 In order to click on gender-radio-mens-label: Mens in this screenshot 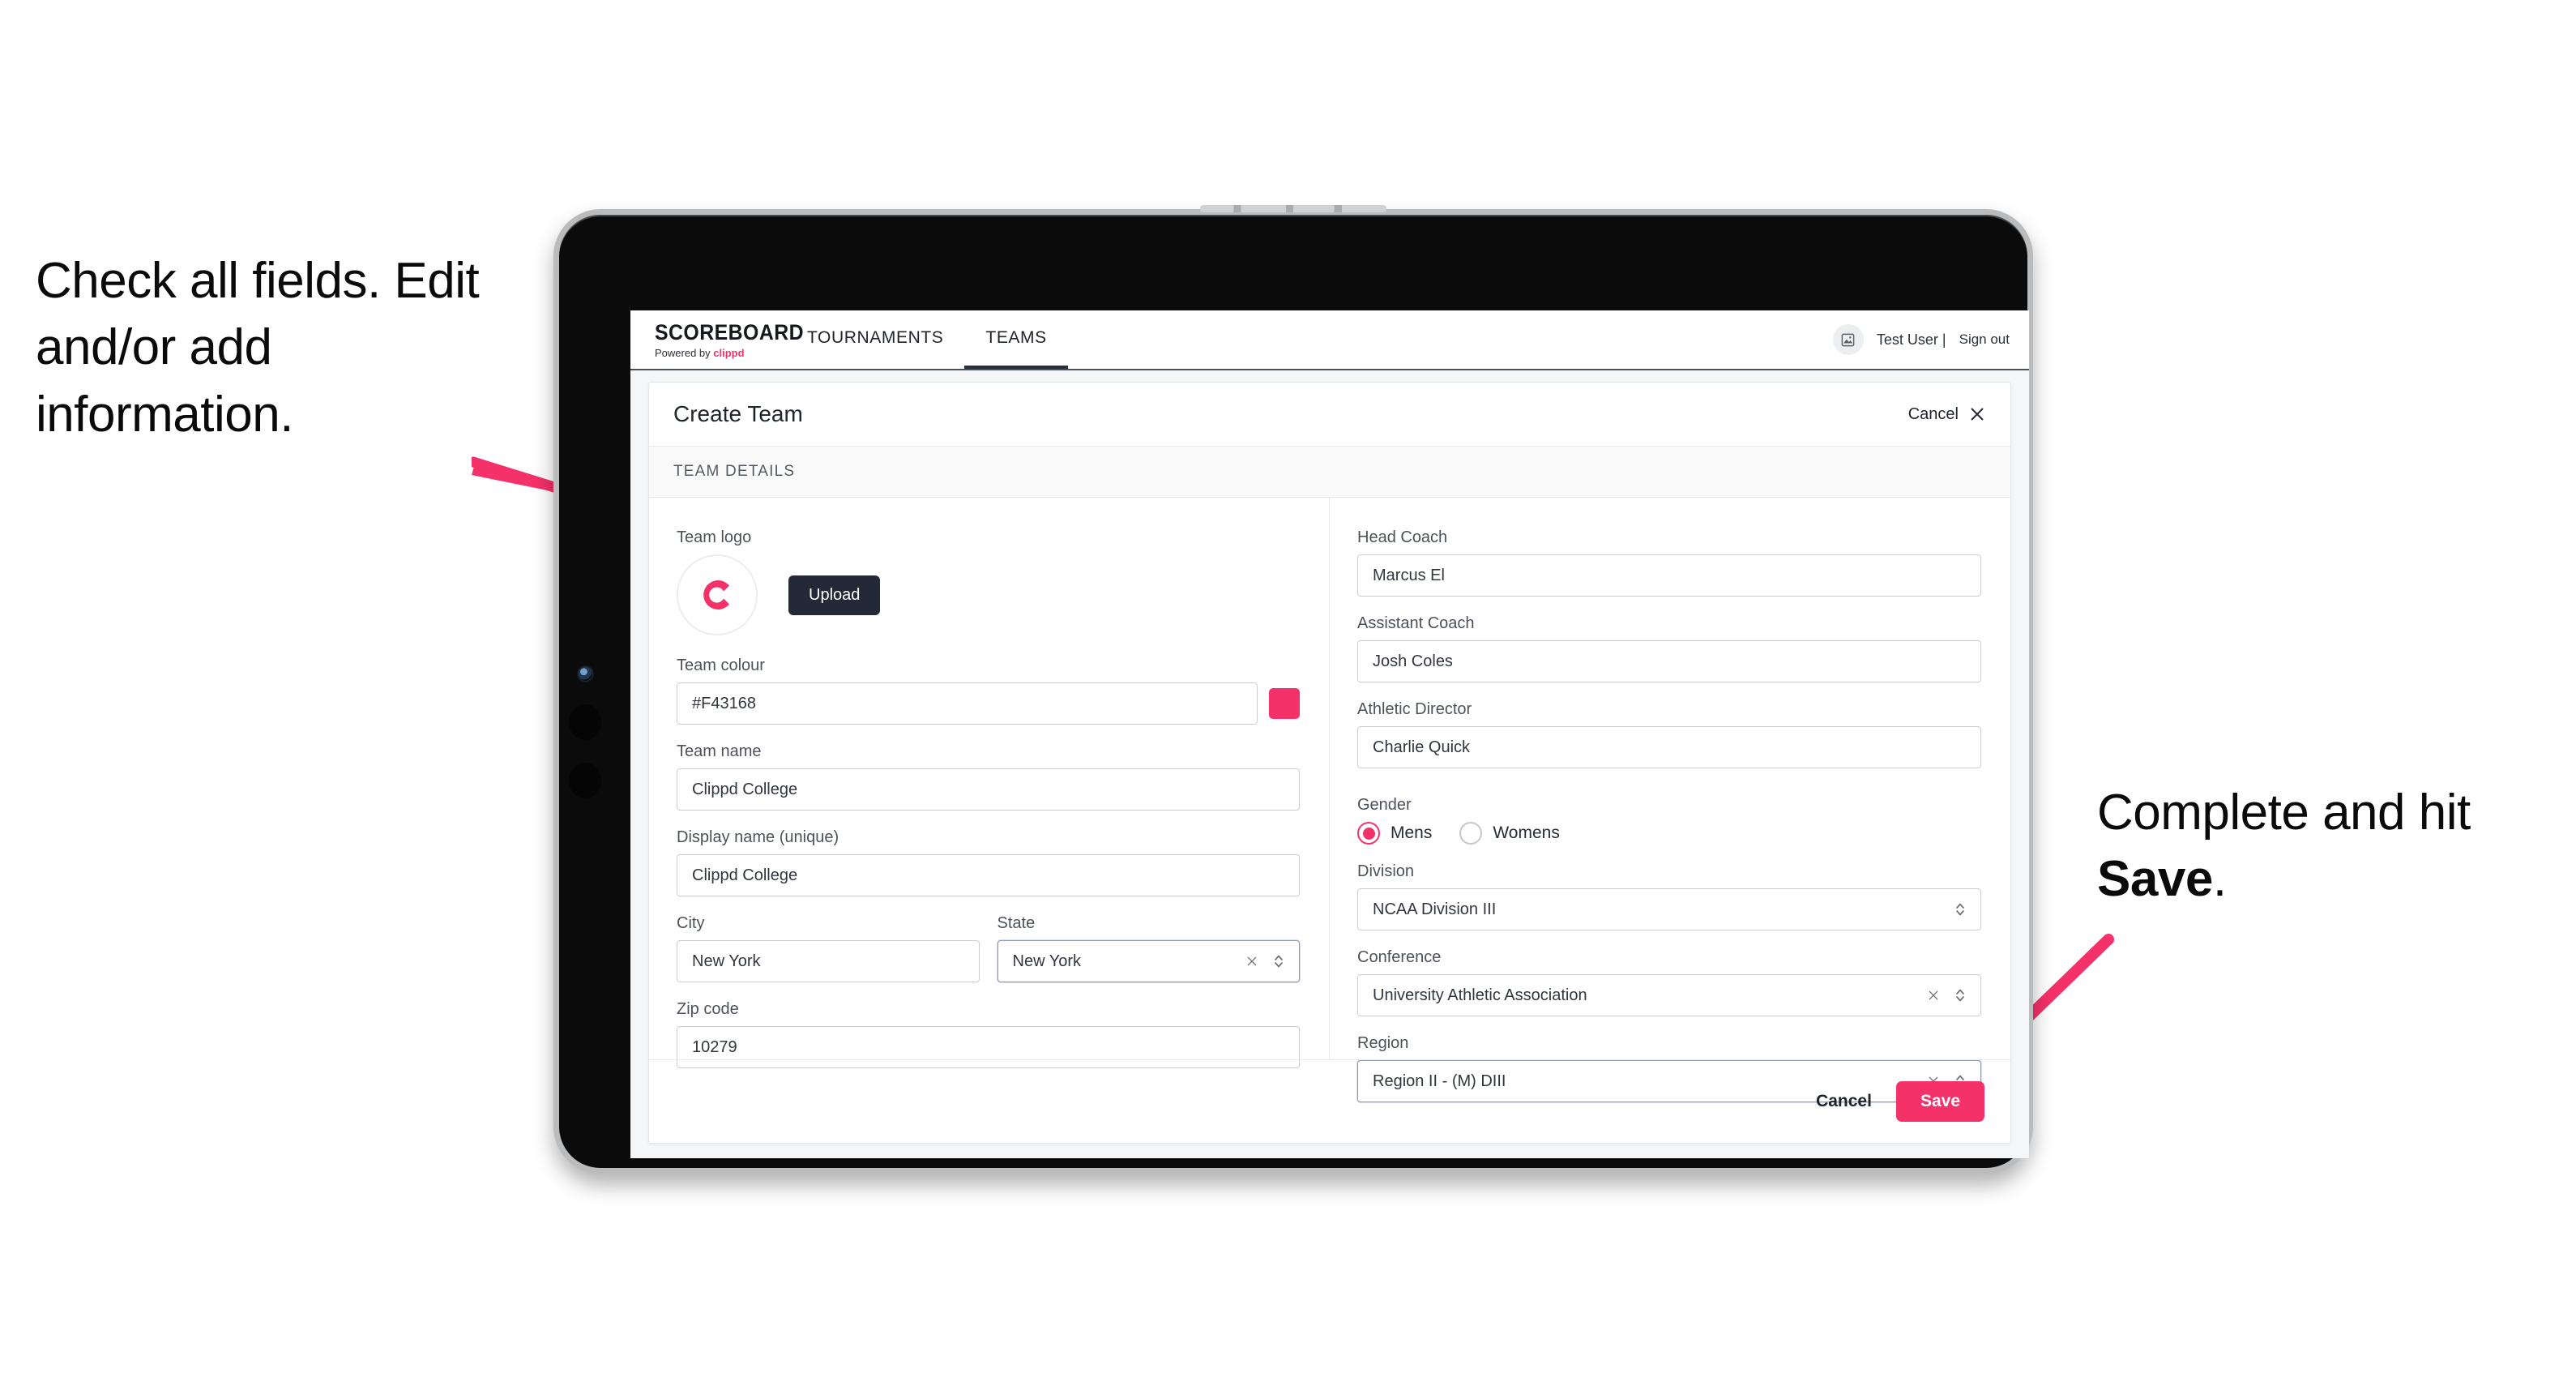, I will do `click(1412, 832)`.